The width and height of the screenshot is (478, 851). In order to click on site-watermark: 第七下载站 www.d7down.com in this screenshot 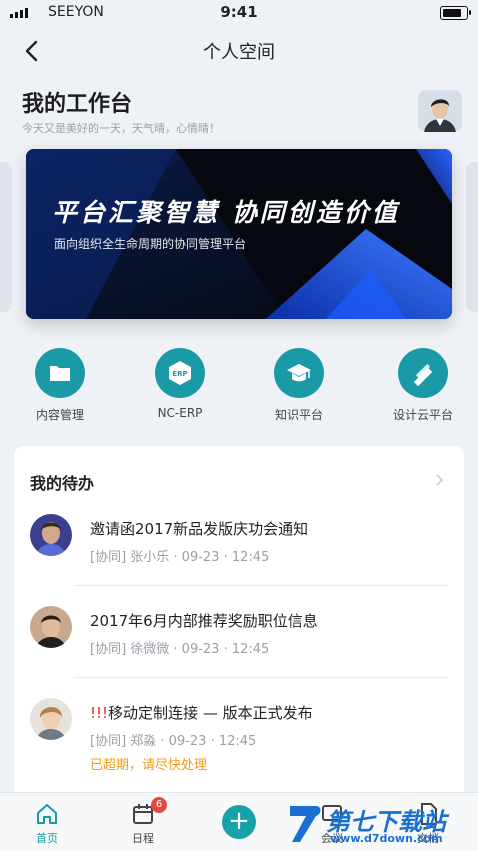, I will do `click(382, 825)`.